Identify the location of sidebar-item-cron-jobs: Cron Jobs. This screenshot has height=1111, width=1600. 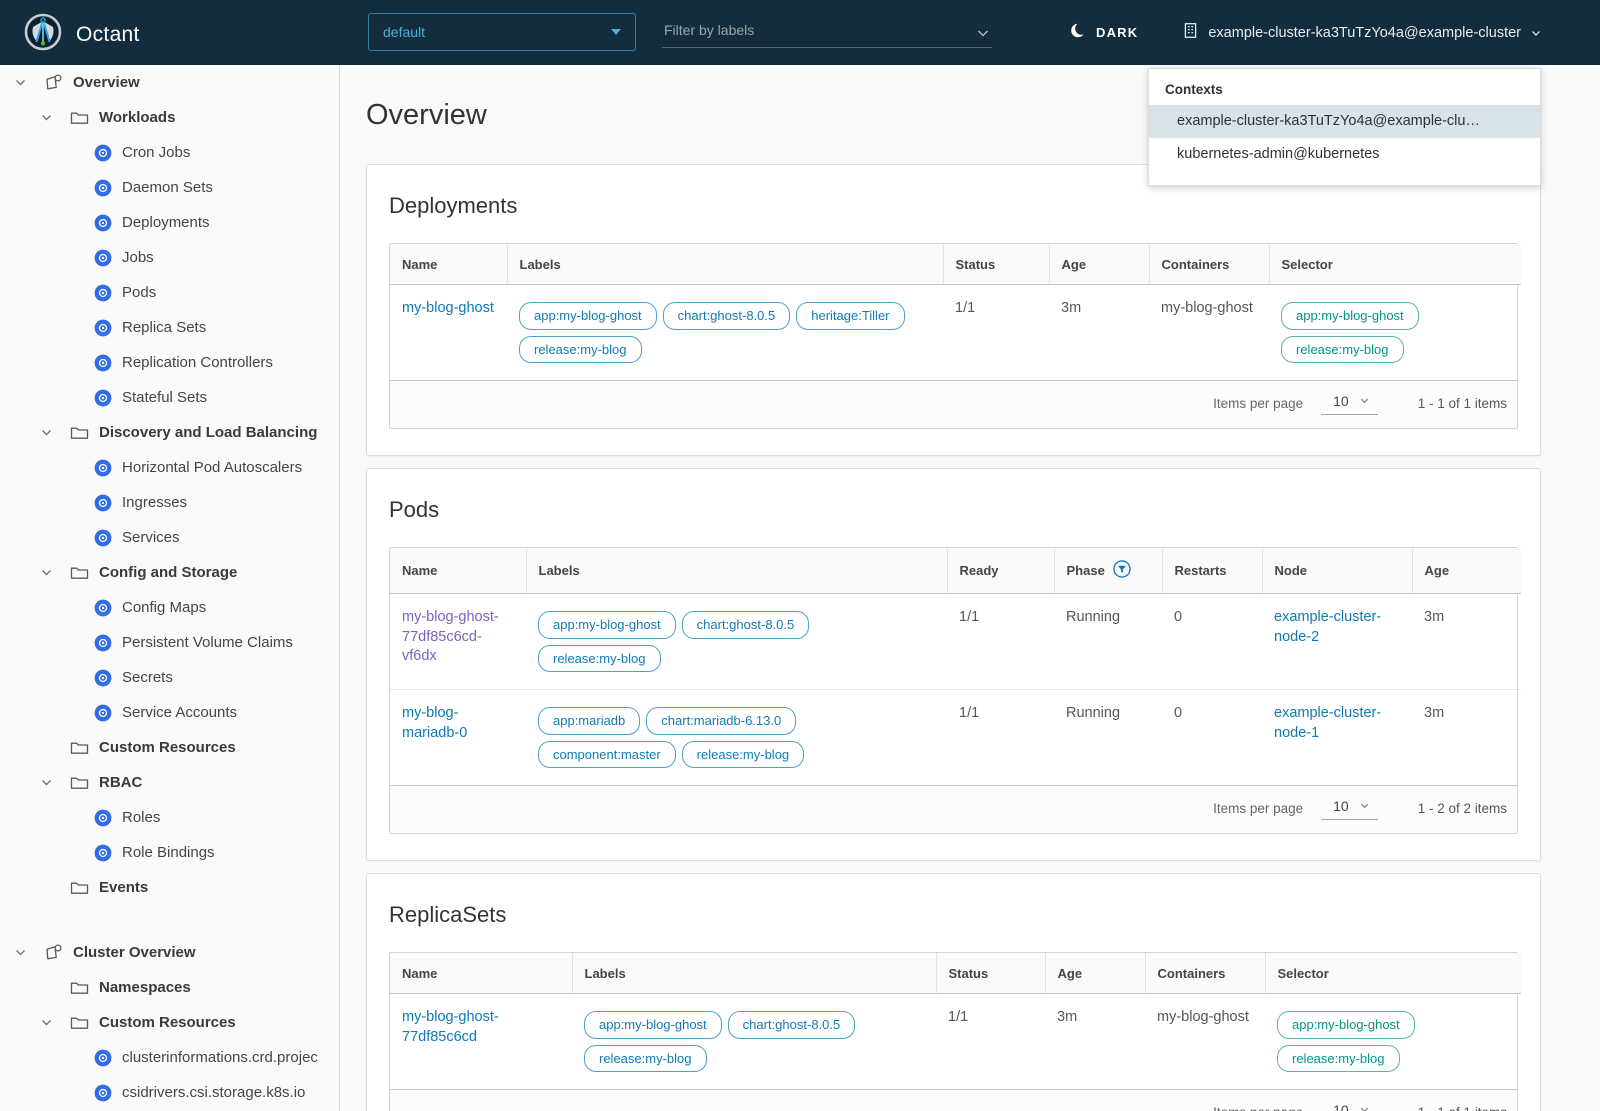
(169, 152).